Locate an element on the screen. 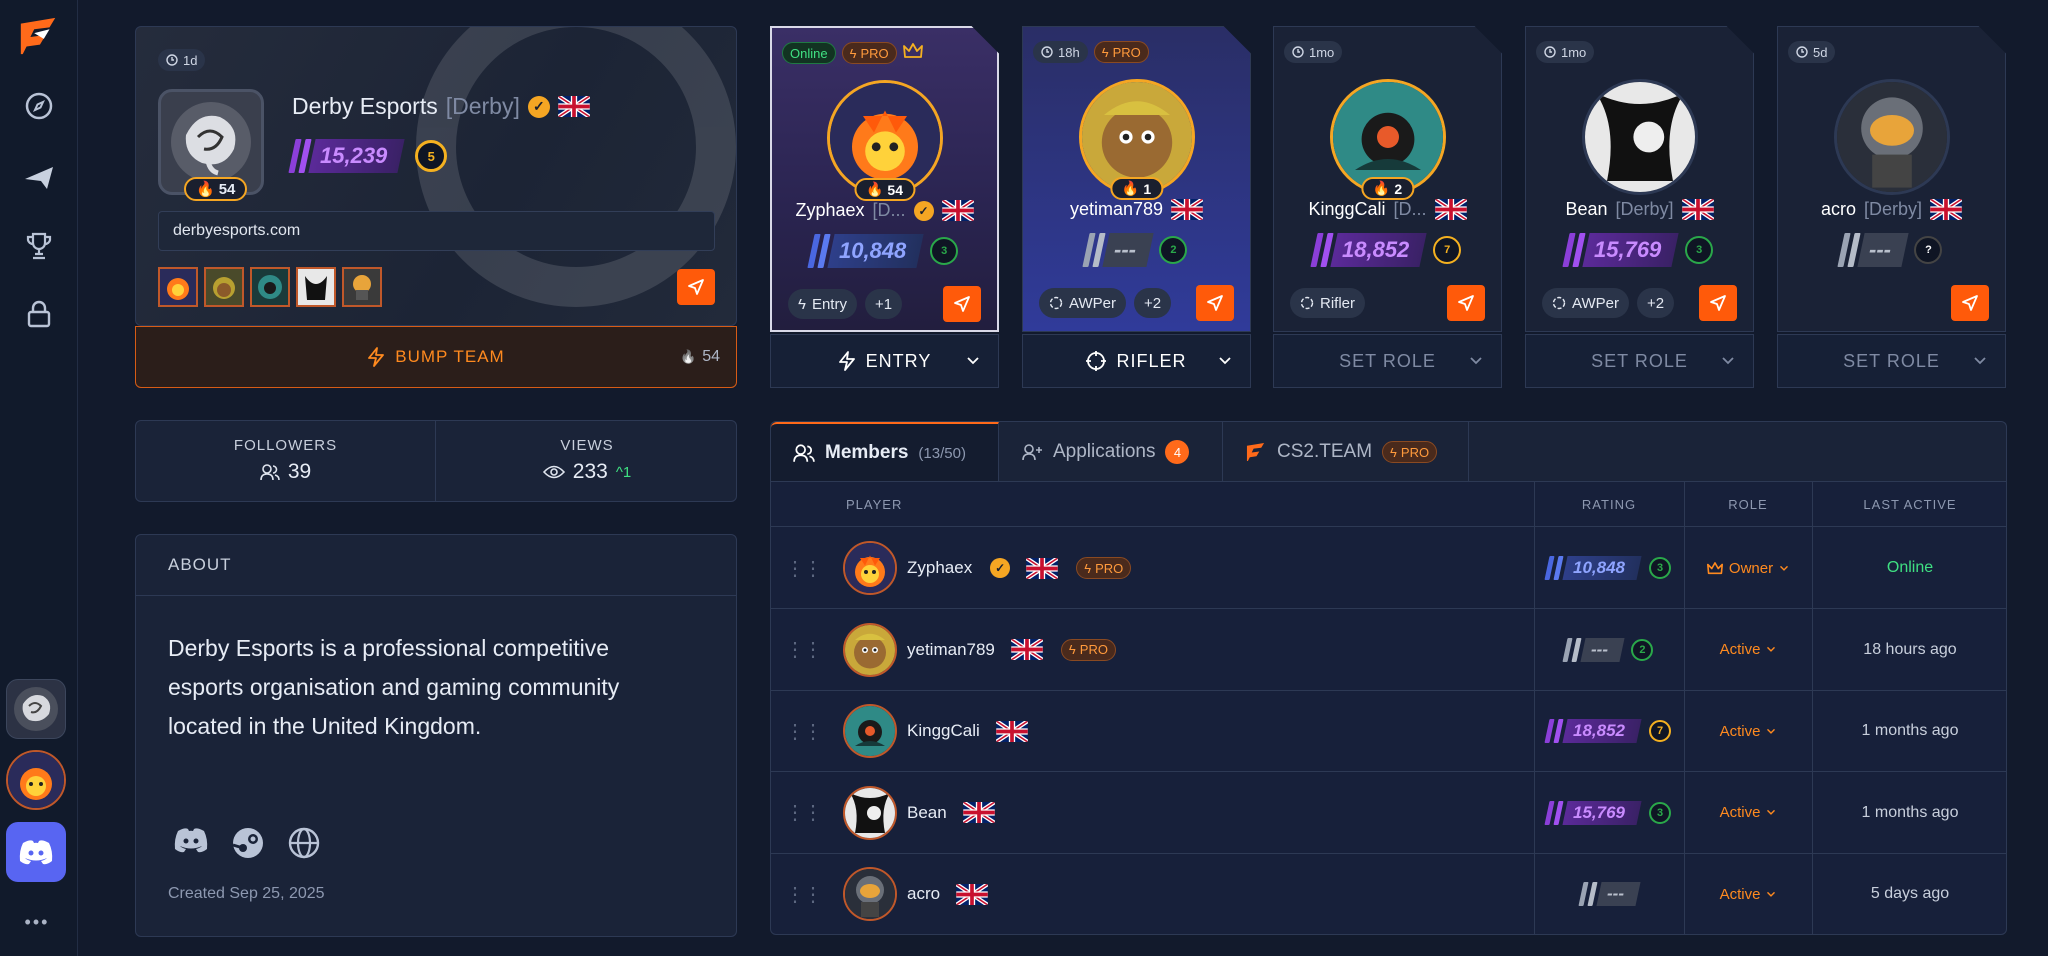 The height and width of the screenshot is (956, 2048). team-member-avatars is located at coordinates (270, 287).